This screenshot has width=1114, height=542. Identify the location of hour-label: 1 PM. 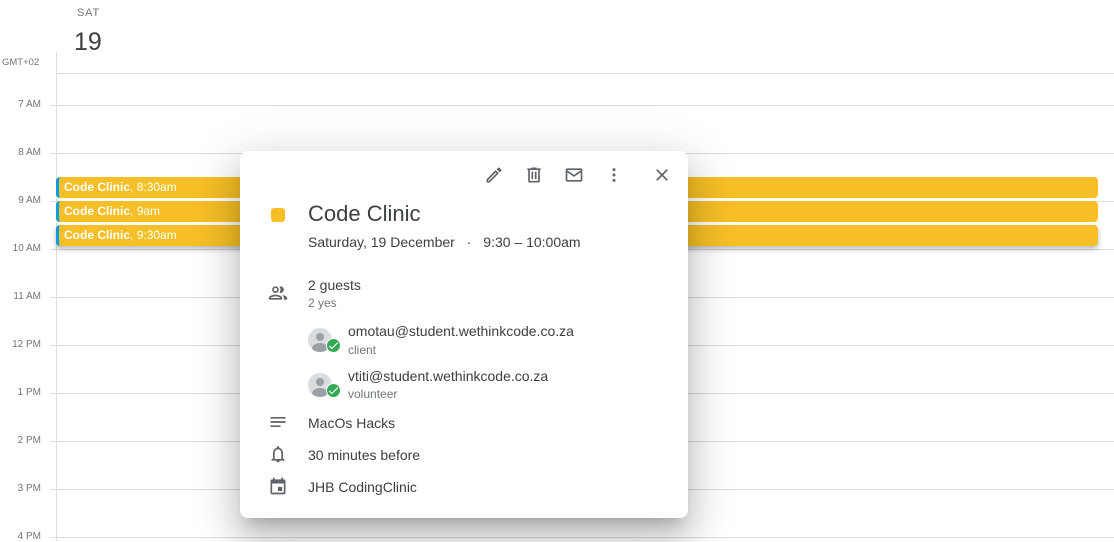
(29, 392).